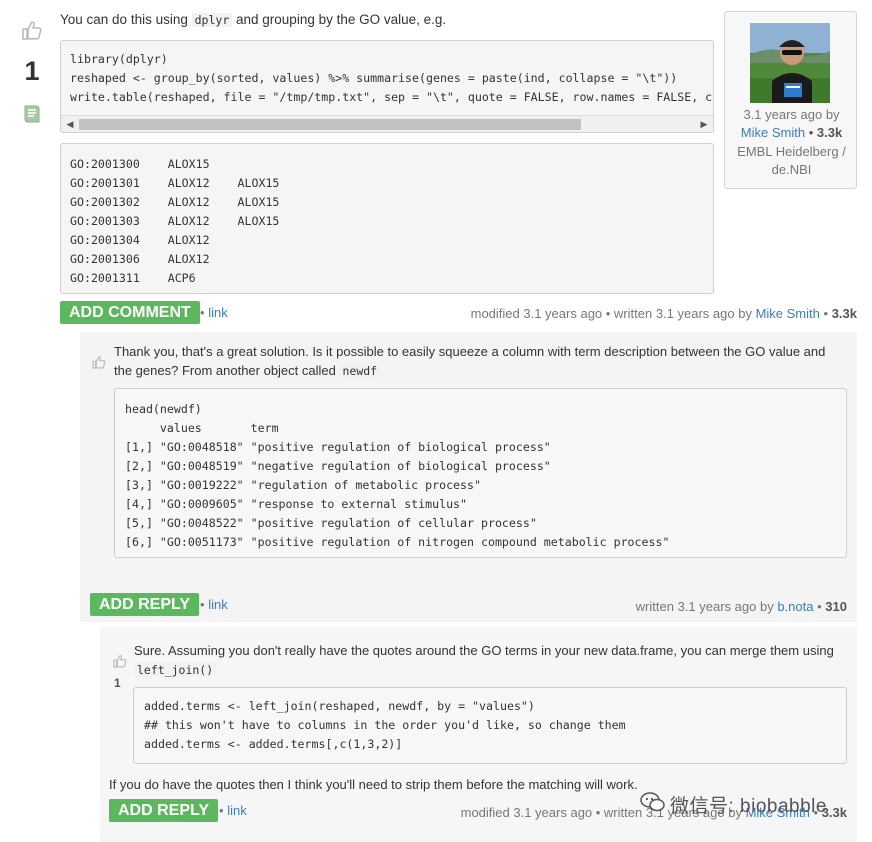  I want to click on answer-author-rep: 3.3k, so click(844, 313).